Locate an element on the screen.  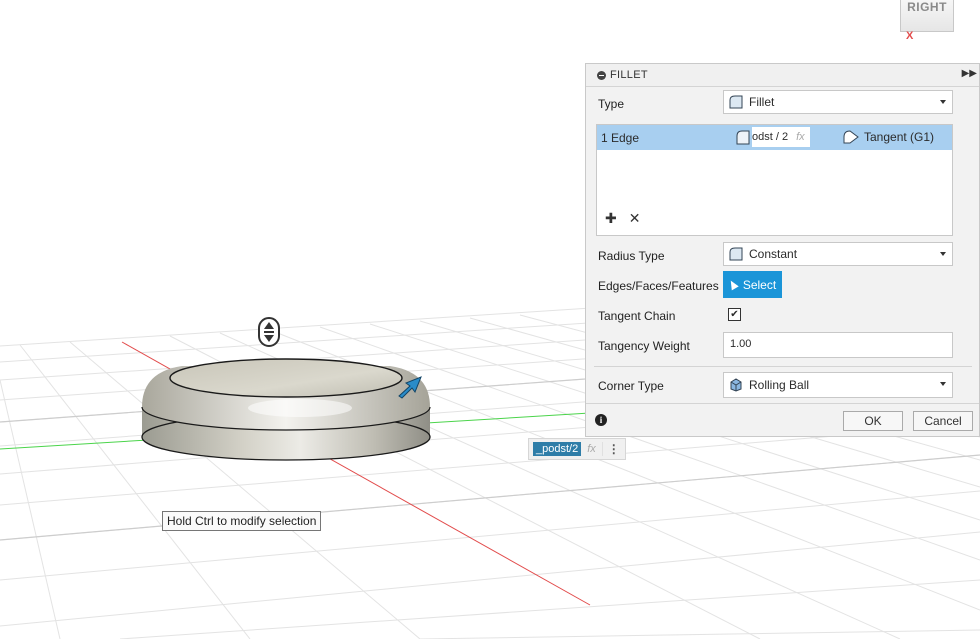
manipulator-handle-icon is located at coordinates (269, 332).